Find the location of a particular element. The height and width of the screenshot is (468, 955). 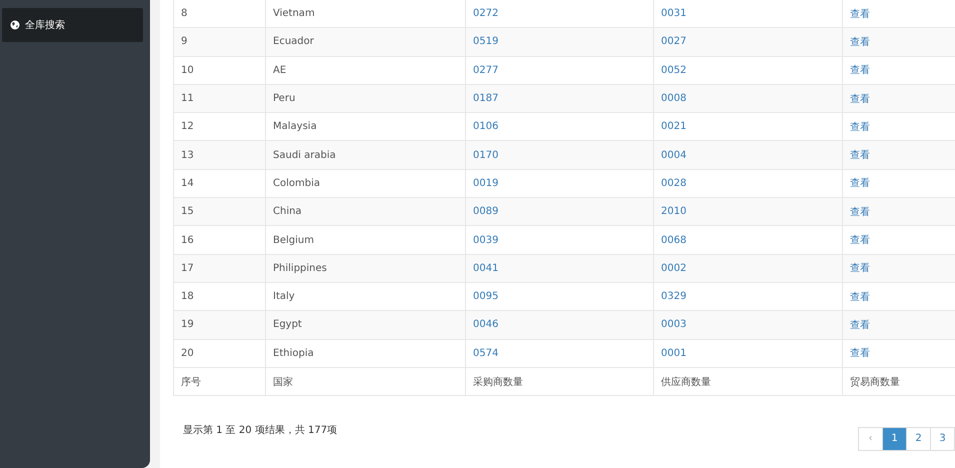

table-cell: 20 is located at coordinates (220, 353).